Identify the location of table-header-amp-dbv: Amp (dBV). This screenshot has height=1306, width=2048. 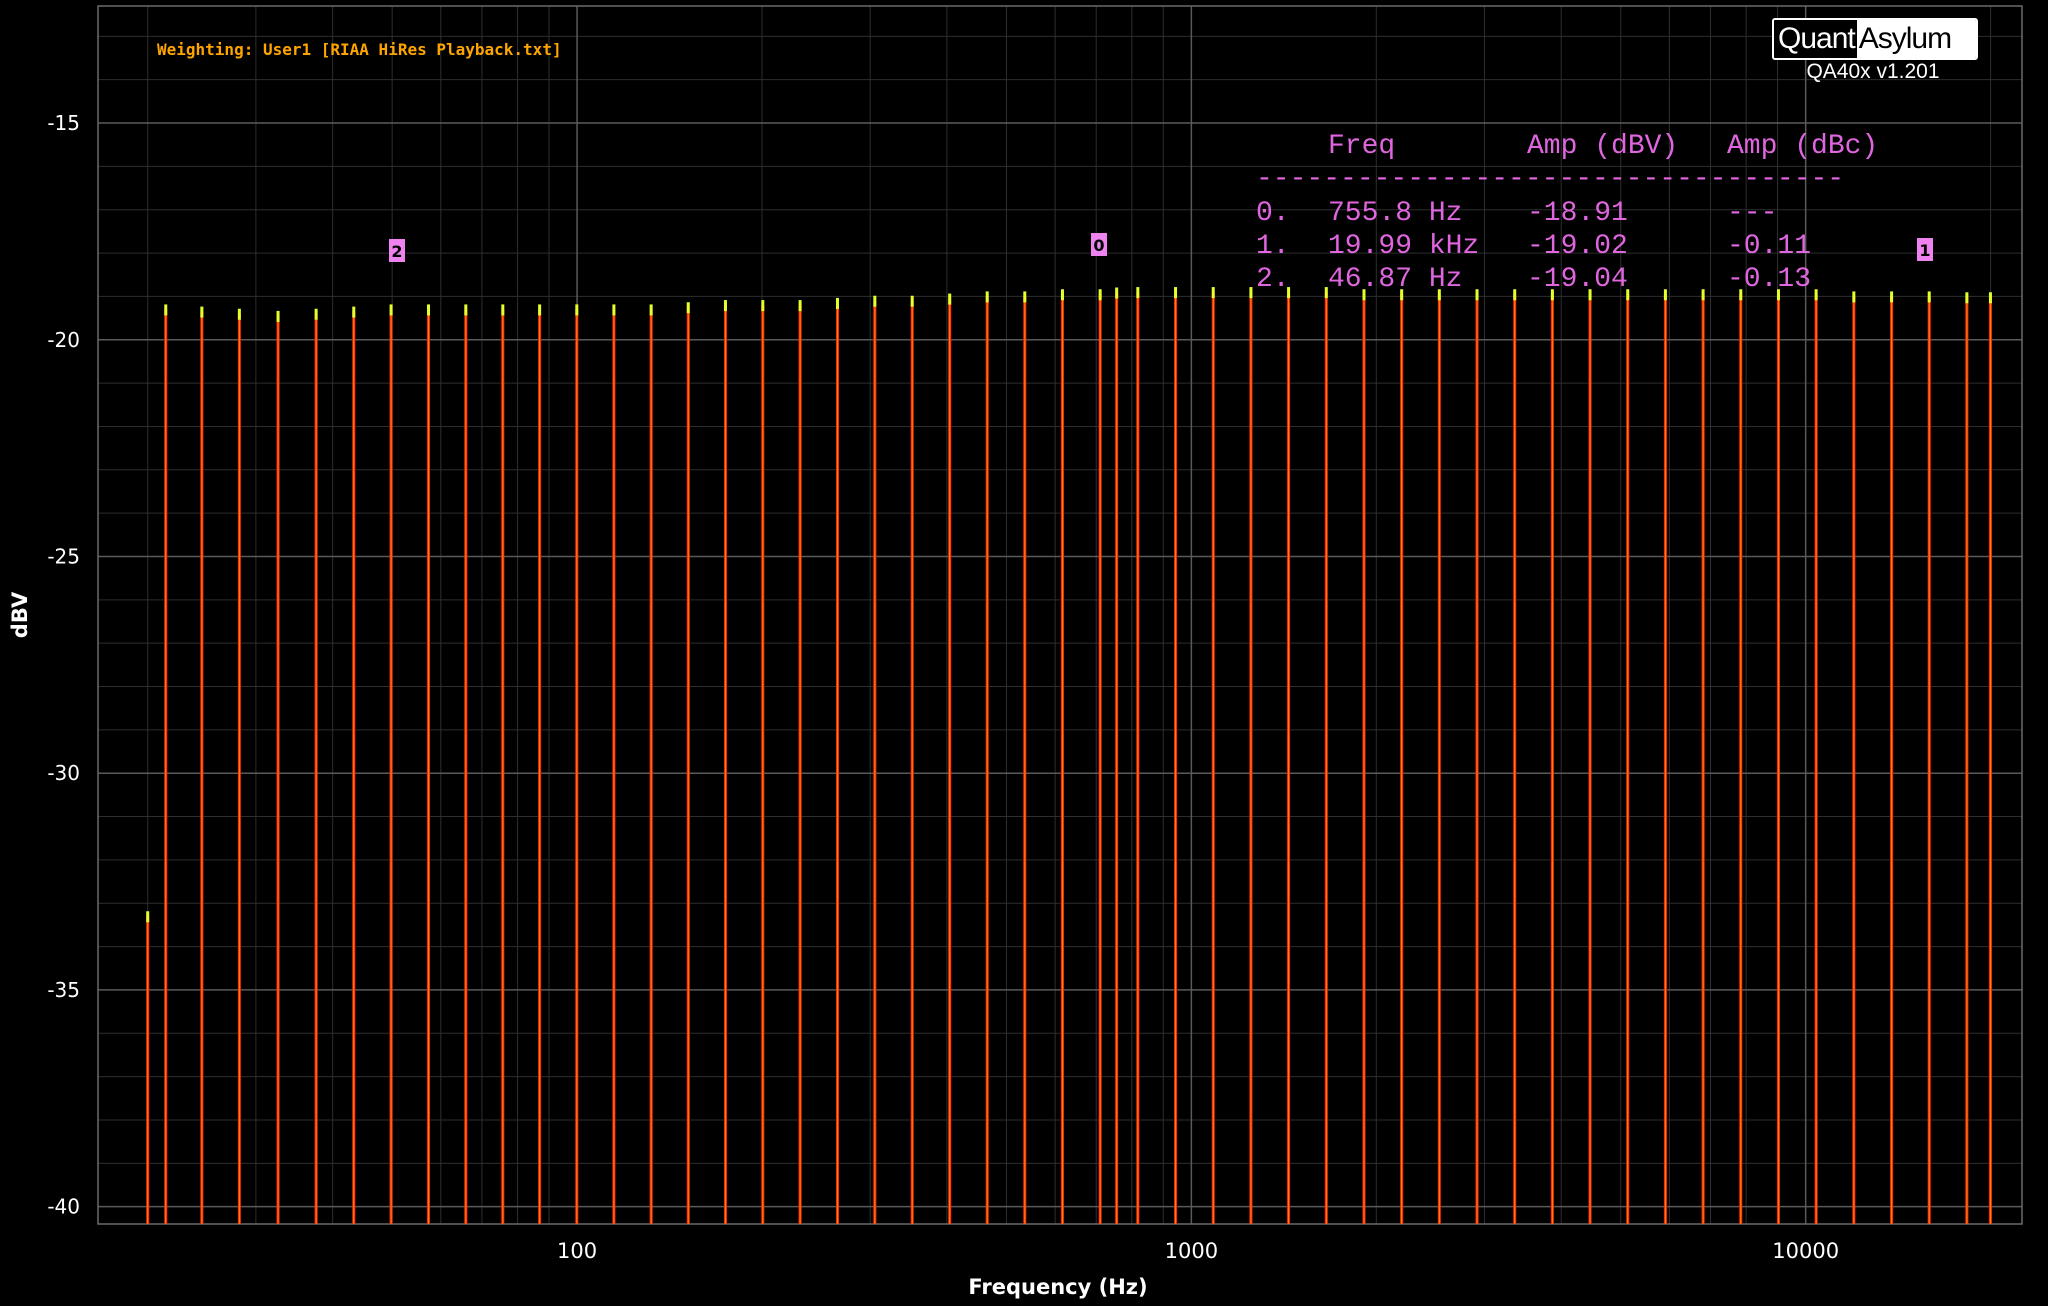
(1602, 146).